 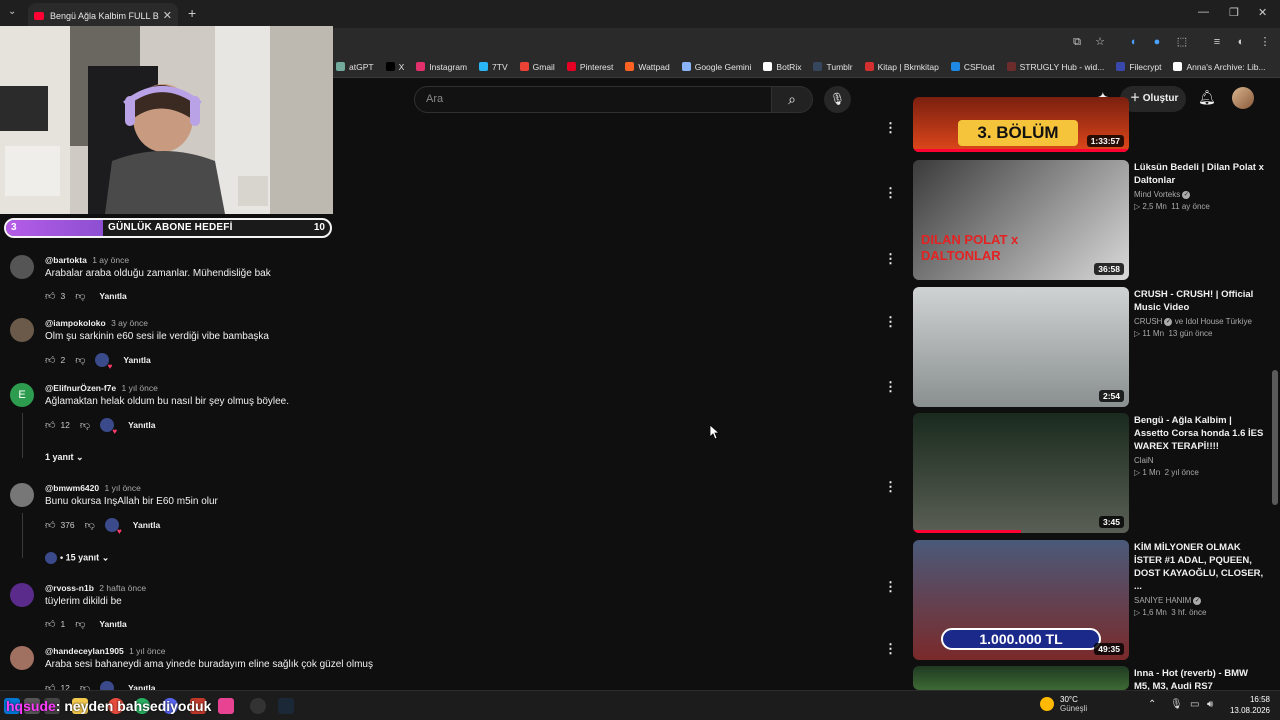 I want to click on bookmark-item: X, so click(x=394, y=67).